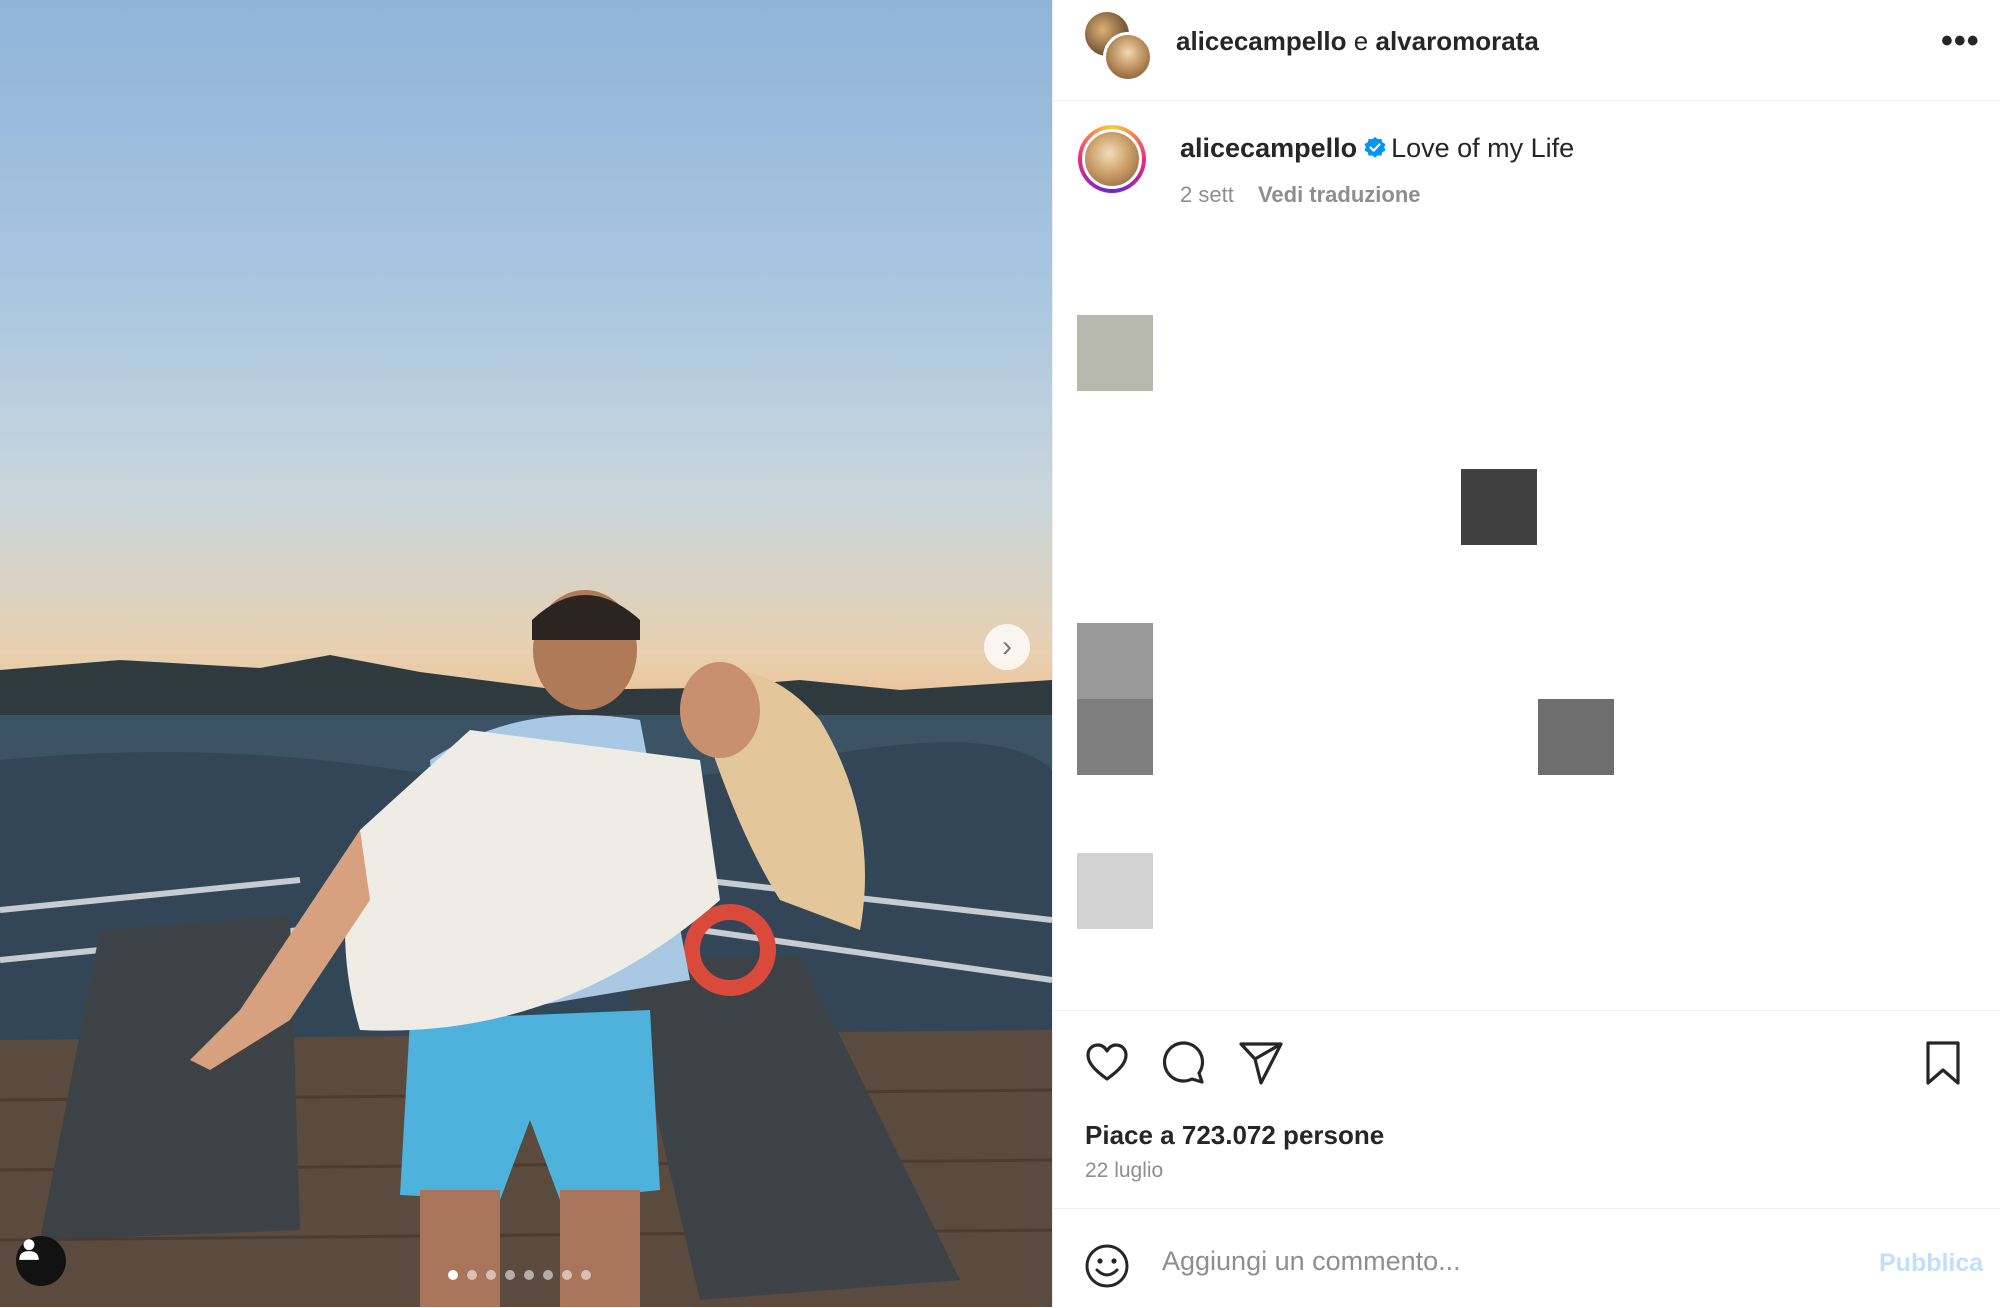 This screenshot has height=1308, width=2000. What do you see at coordinates (1472, 1261) in the screenshot?
I see `comment-input` at bounding box center [1472, 1261].